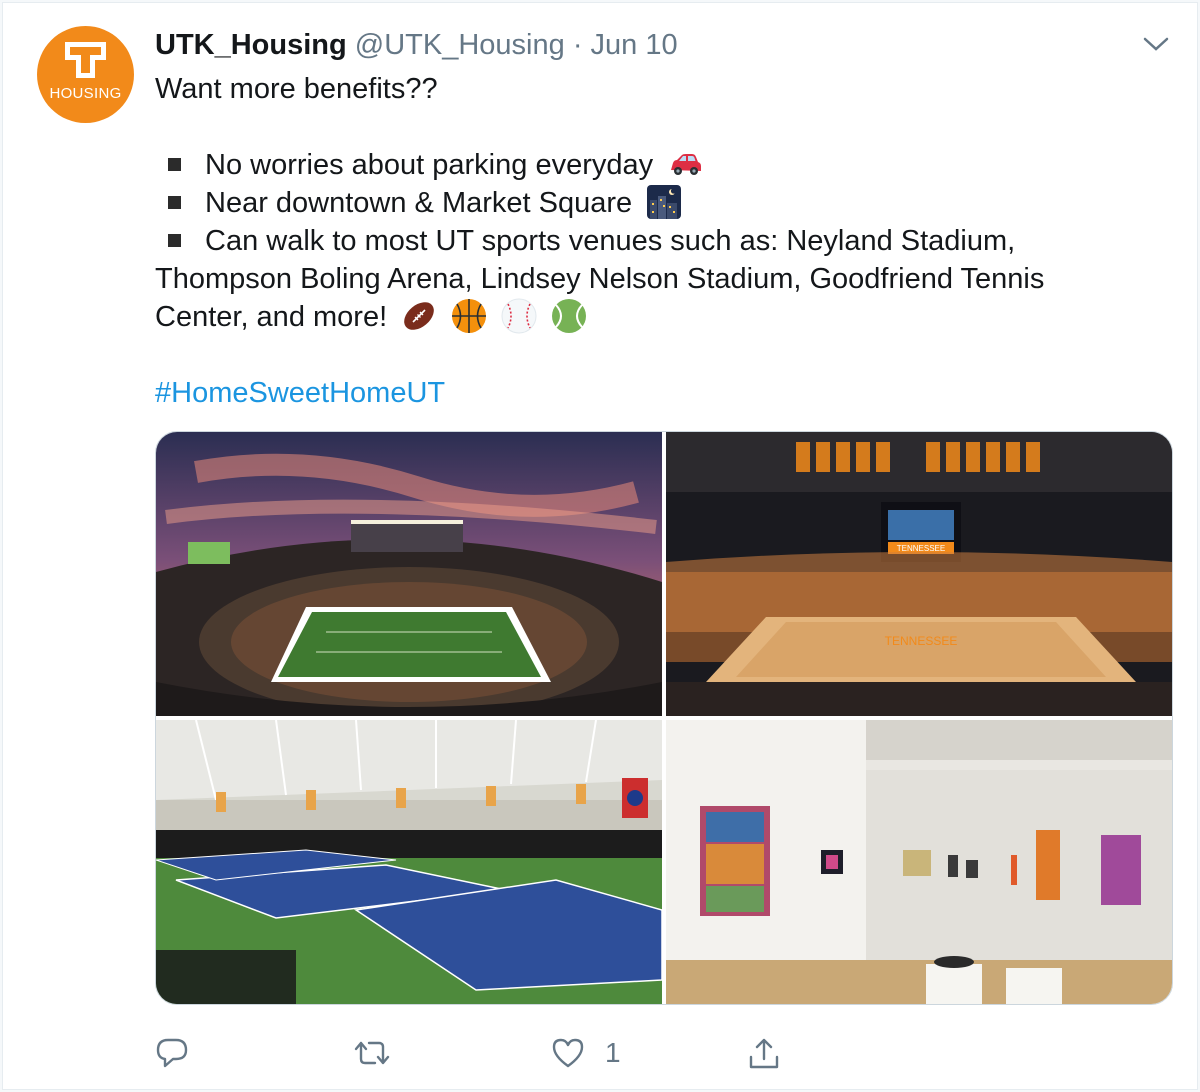  What do you see at coordinates (634, 45) in the screenshot?
I see `tweet-date: Jun 10` at bounding box center [634, 45].